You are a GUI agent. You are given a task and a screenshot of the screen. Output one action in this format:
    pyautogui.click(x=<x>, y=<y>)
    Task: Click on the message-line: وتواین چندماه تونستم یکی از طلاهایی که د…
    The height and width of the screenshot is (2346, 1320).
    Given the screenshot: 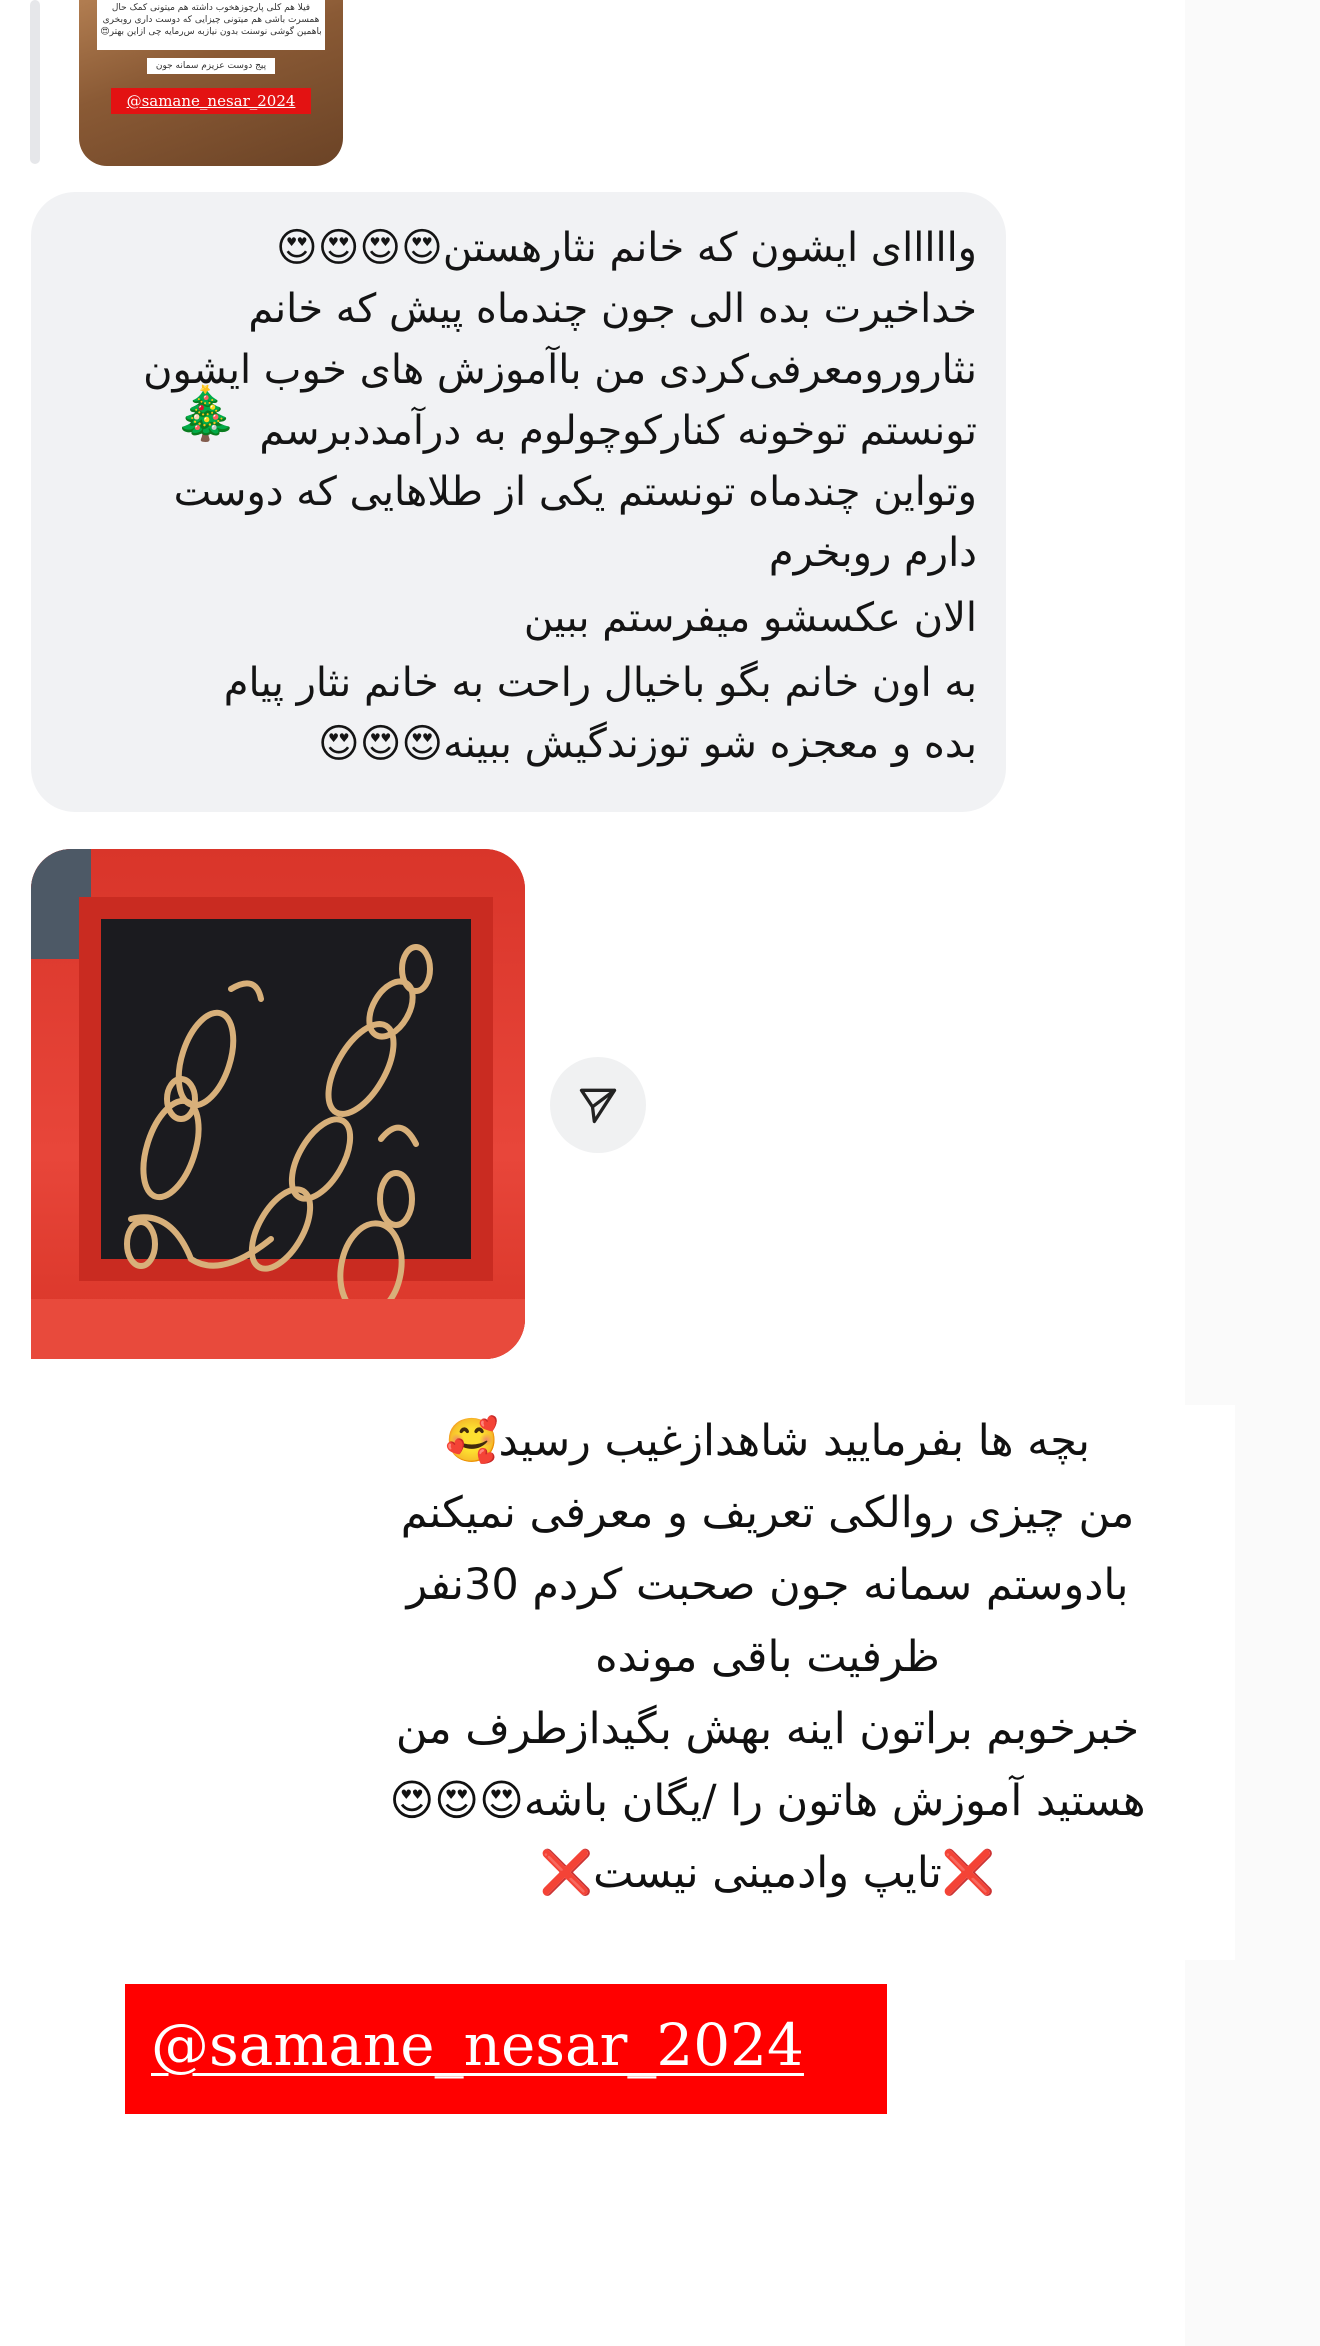 What is the action you would take?
    pyautogui.click(x=575, y=492)
    